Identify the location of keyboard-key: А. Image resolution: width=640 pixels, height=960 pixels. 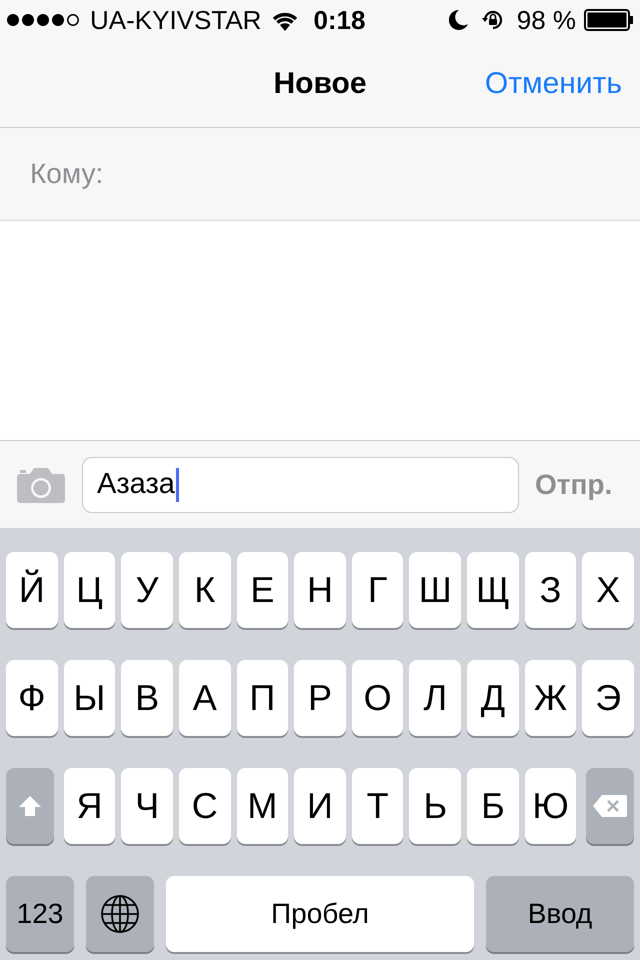
(204, 698).